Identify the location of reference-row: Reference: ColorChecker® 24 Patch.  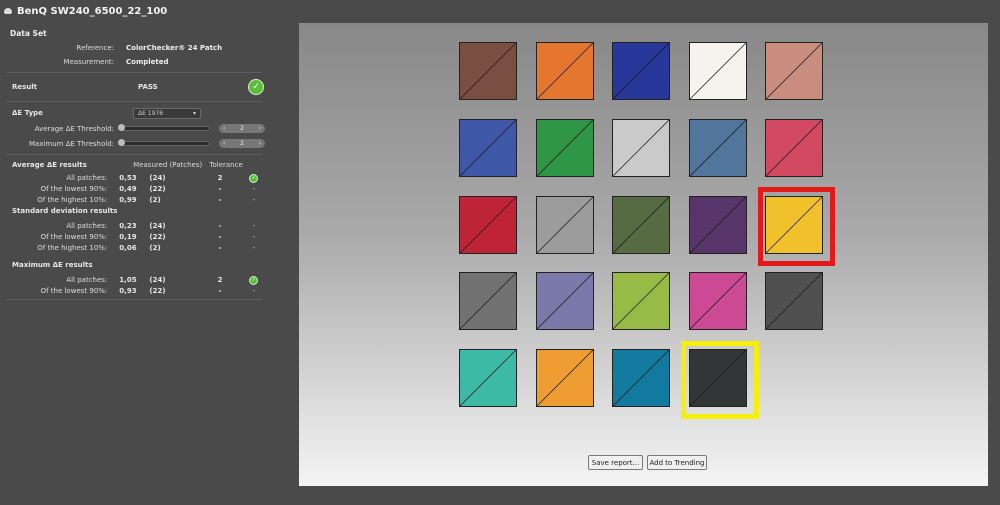
(134, 48).